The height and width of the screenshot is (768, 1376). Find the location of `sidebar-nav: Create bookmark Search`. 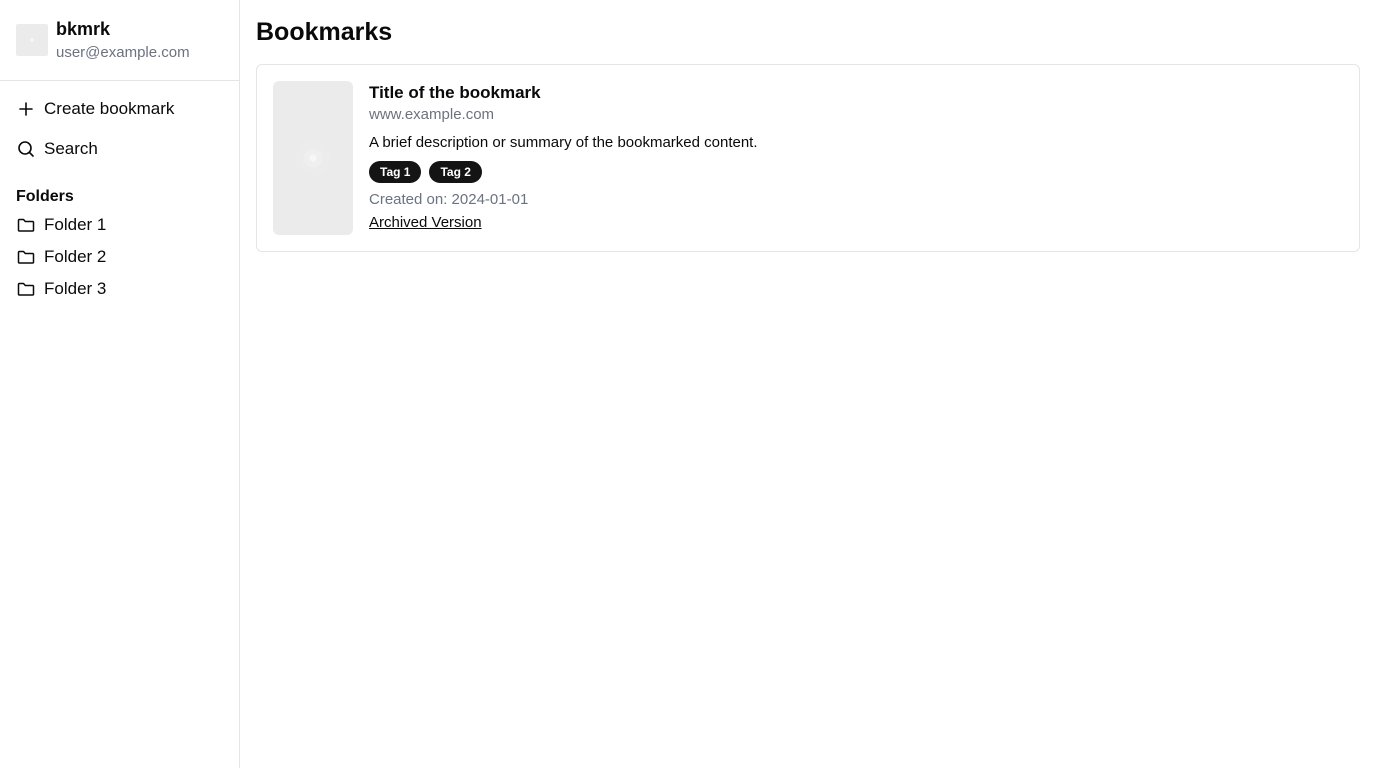

sidebar-nav: Create bookmark Search is located at coordinates (119, 125).